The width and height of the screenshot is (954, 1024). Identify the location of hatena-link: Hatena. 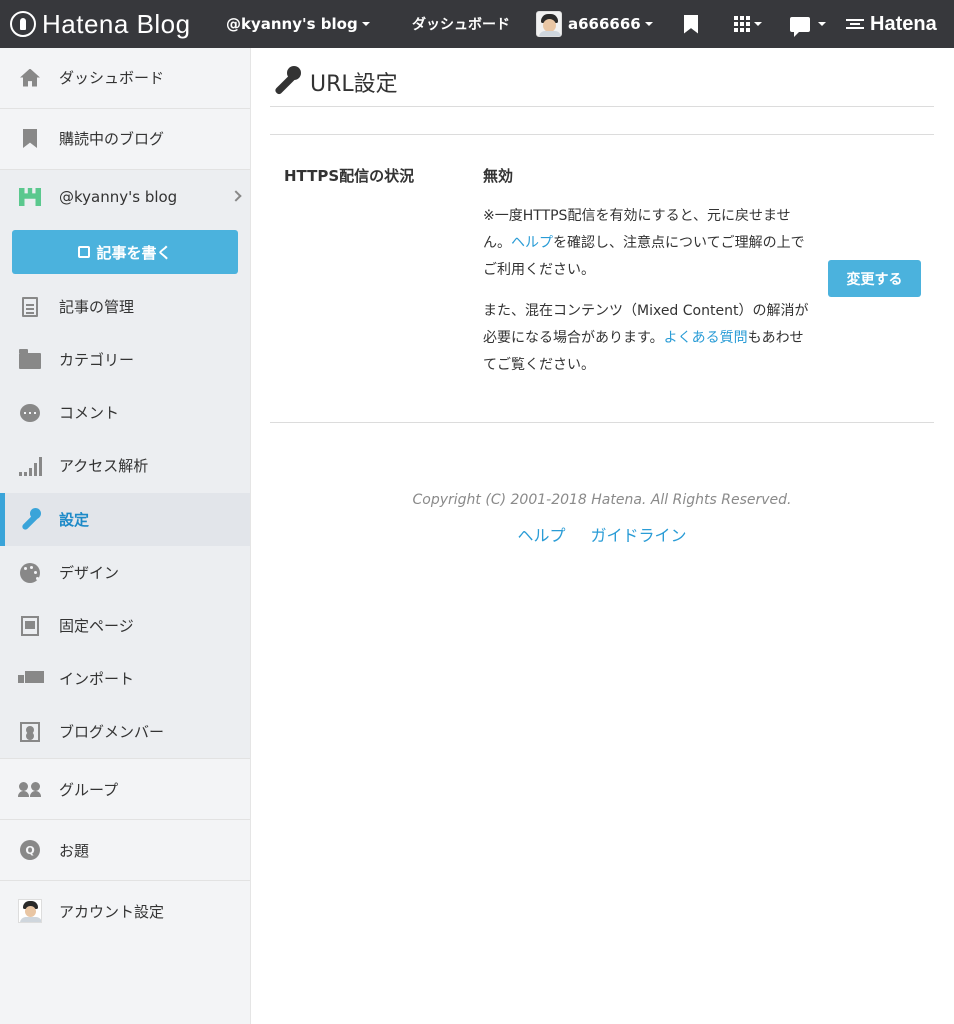
(891, 24).